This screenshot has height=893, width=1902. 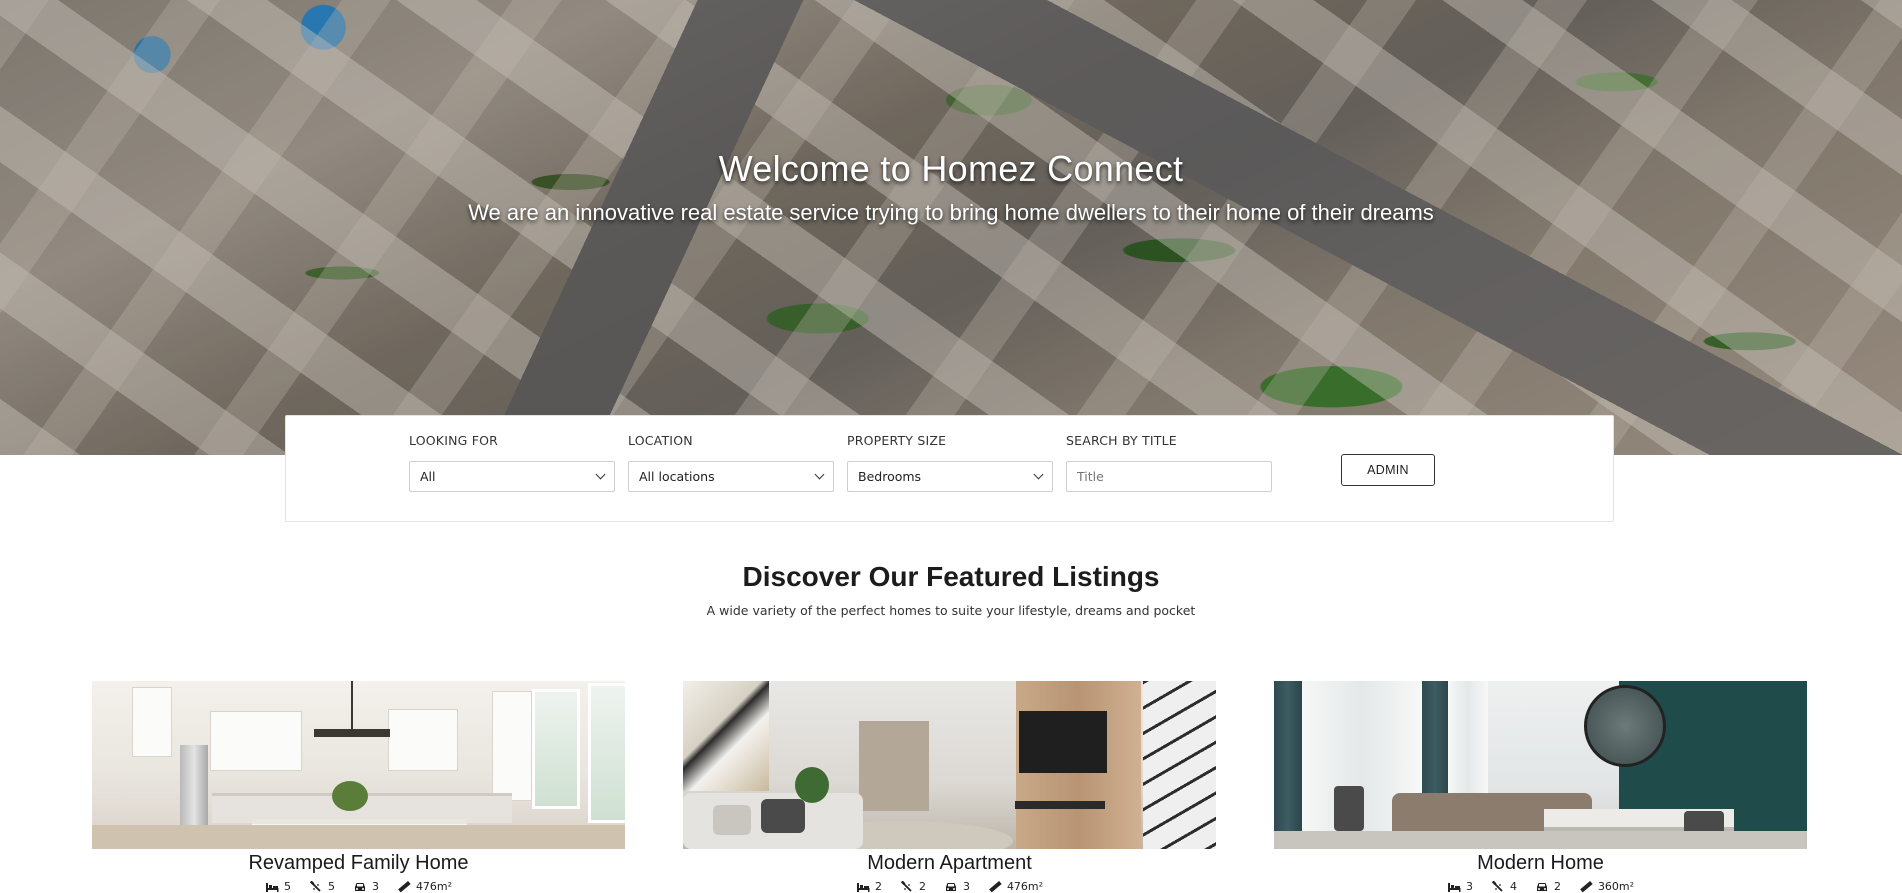 What do you see at coordinates (454, 440) in the screenshot?
I see `looking-for-label: LOOKING FOR` at bounding box center [454, 440].